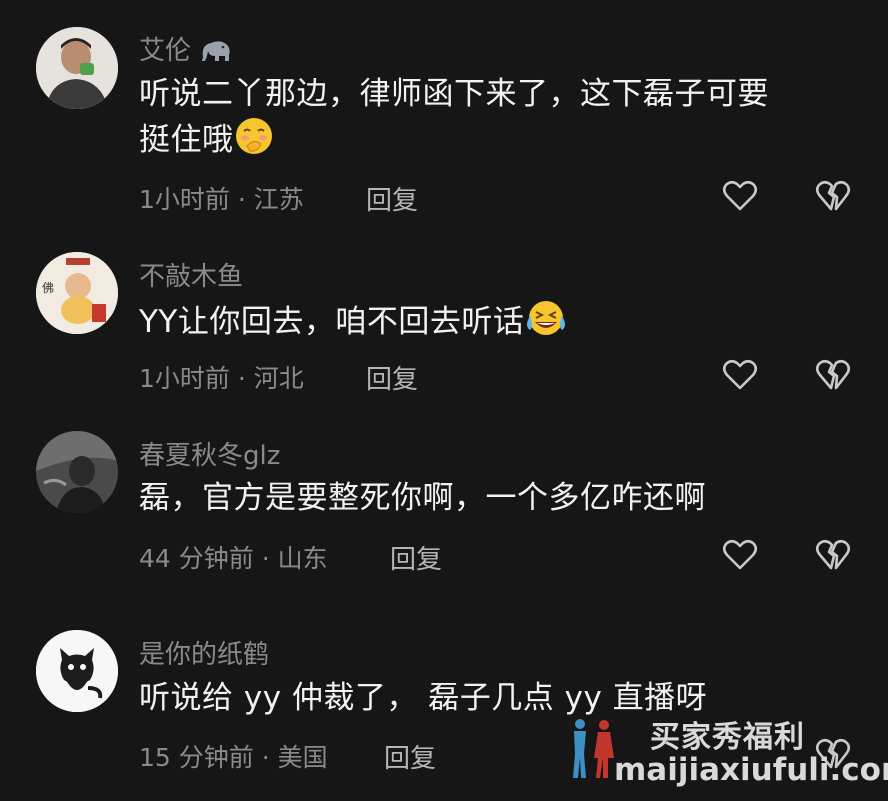  I want to click on comment-text: 磊，官方是要整死你啊，一个多亿咋还啊, so click(489, 498).